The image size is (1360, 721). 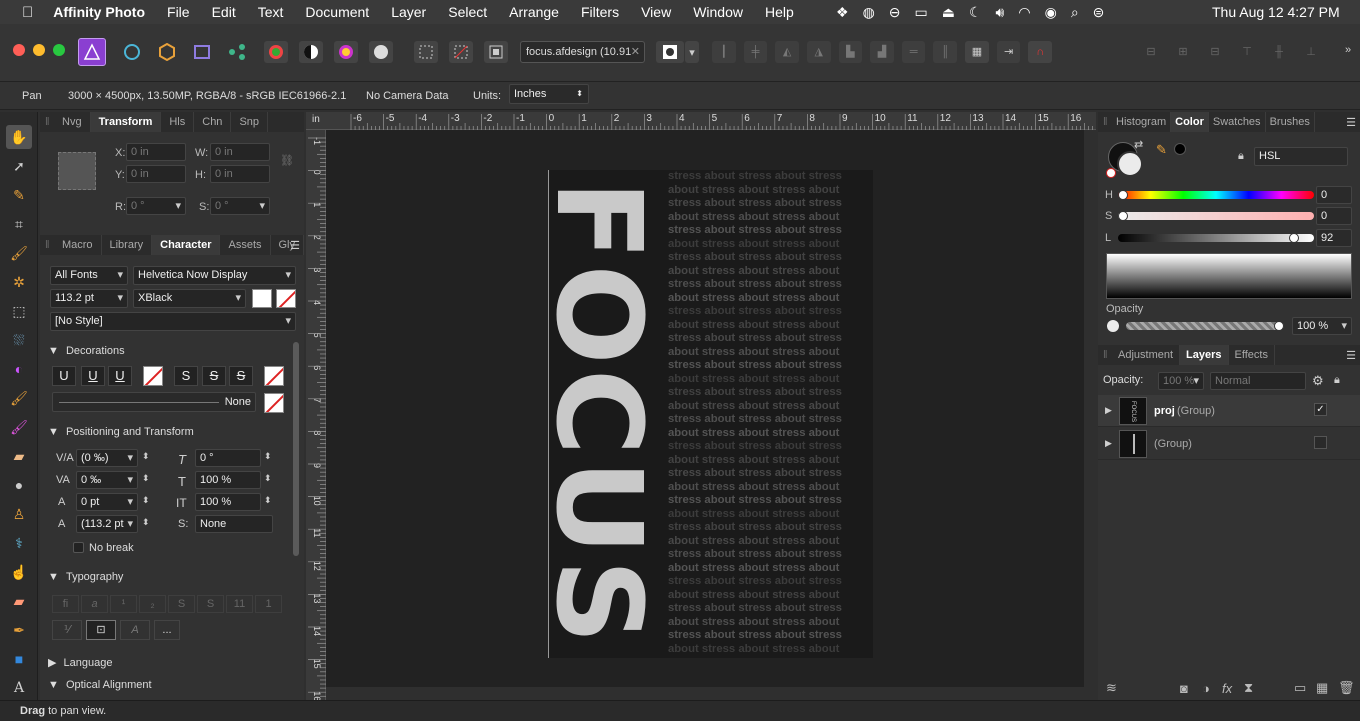 What do you see at coordinates (1301, 156) in the screenshot?
I see `color-model-select: HSL` at bounding box center [1301, 156].